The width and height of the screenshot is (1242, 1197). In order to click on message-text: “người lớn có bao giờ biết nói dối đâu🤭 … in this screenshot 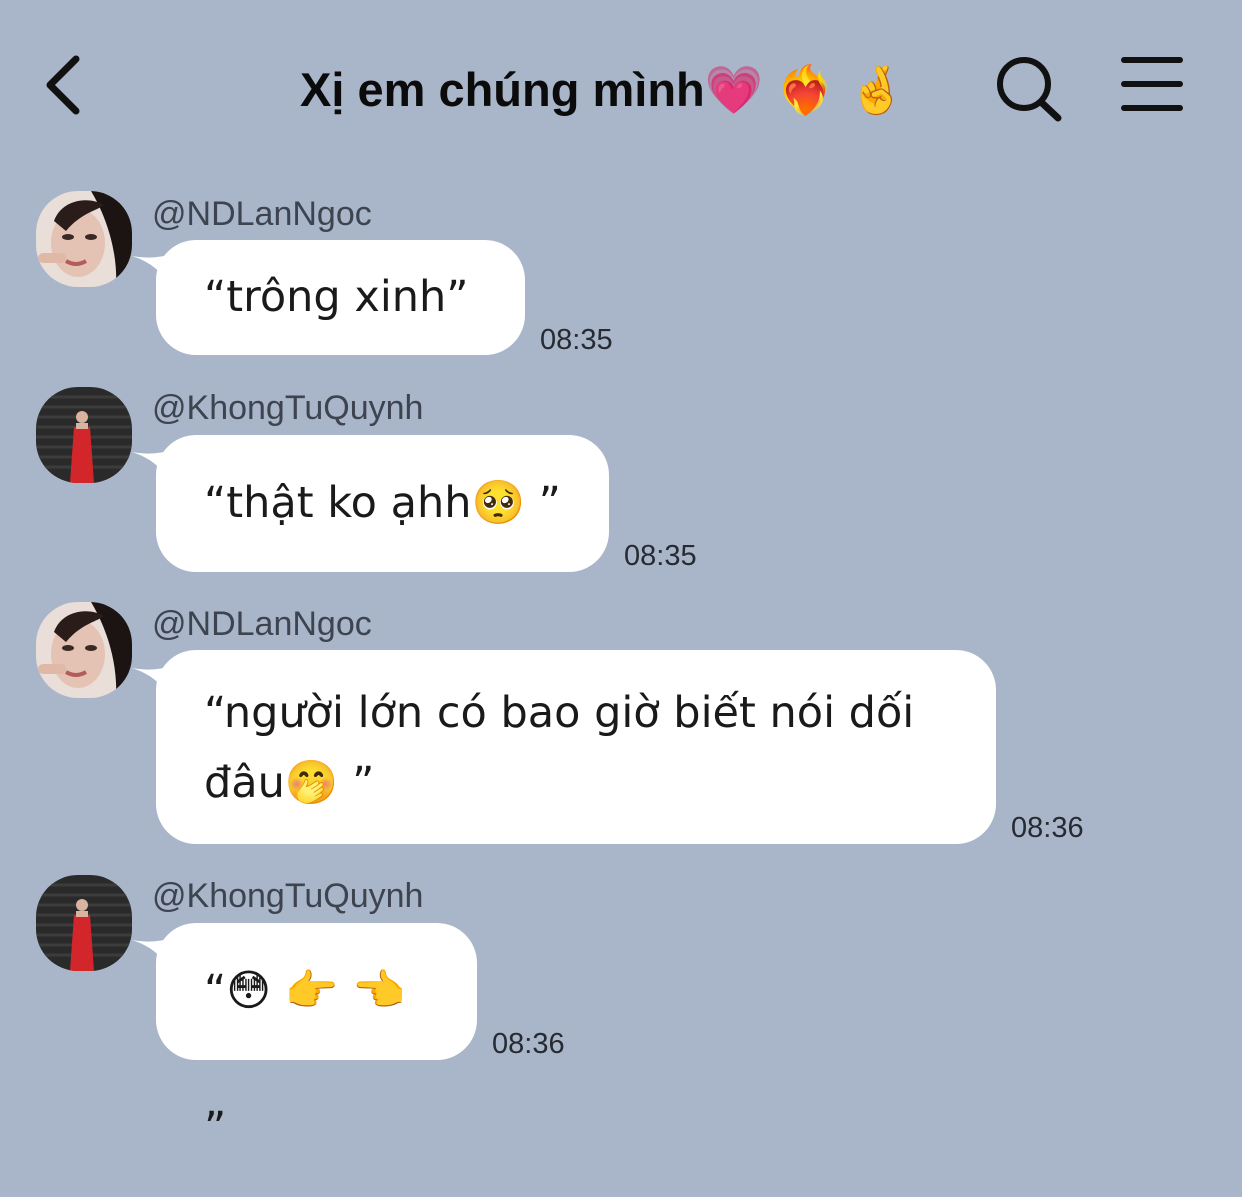, I will do `click(566, 748)`.